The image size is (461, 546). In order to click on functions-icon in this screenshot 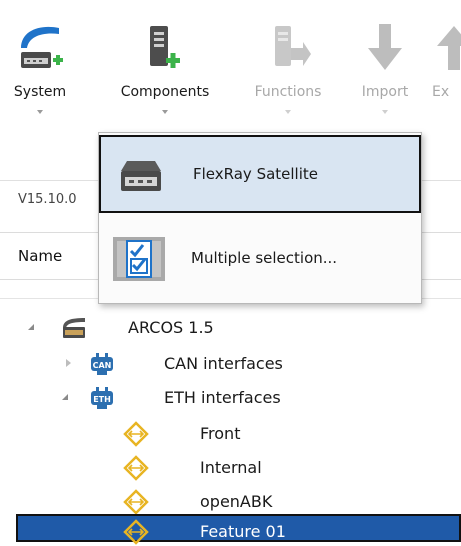, I will do `click(293, 46)`.